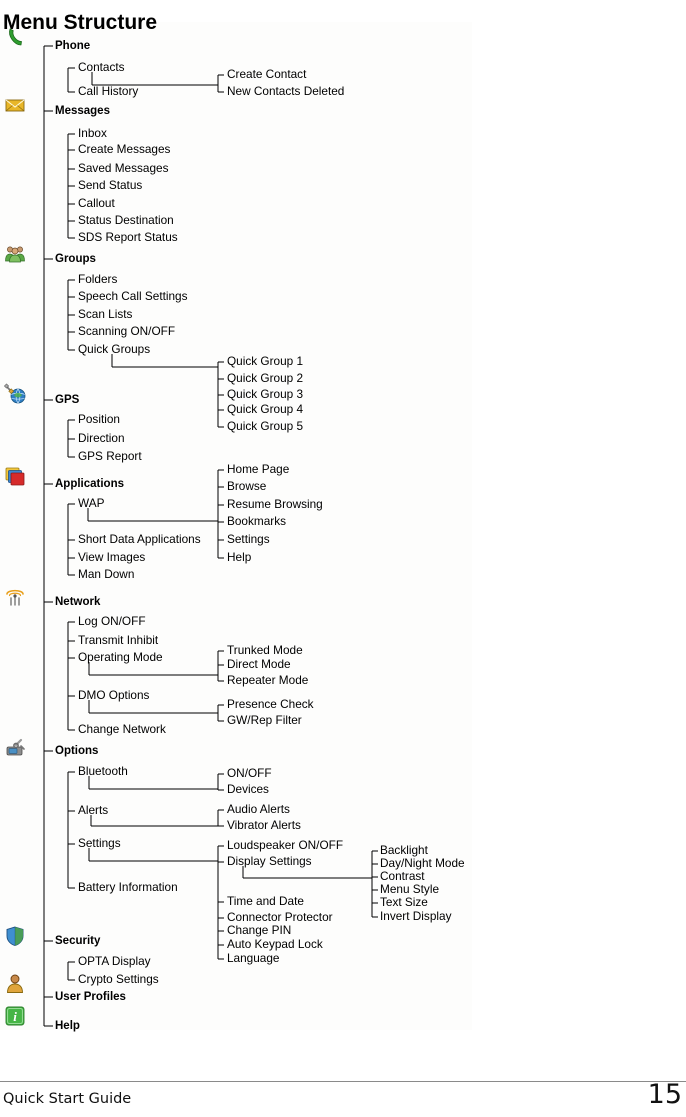 Image resolution: width=686 pixels, height=1117 pixels. Describe the element at coordinates (67, 1099) in the screenshot. I see `footer-guide-label: Quick Start Guide` at that location.